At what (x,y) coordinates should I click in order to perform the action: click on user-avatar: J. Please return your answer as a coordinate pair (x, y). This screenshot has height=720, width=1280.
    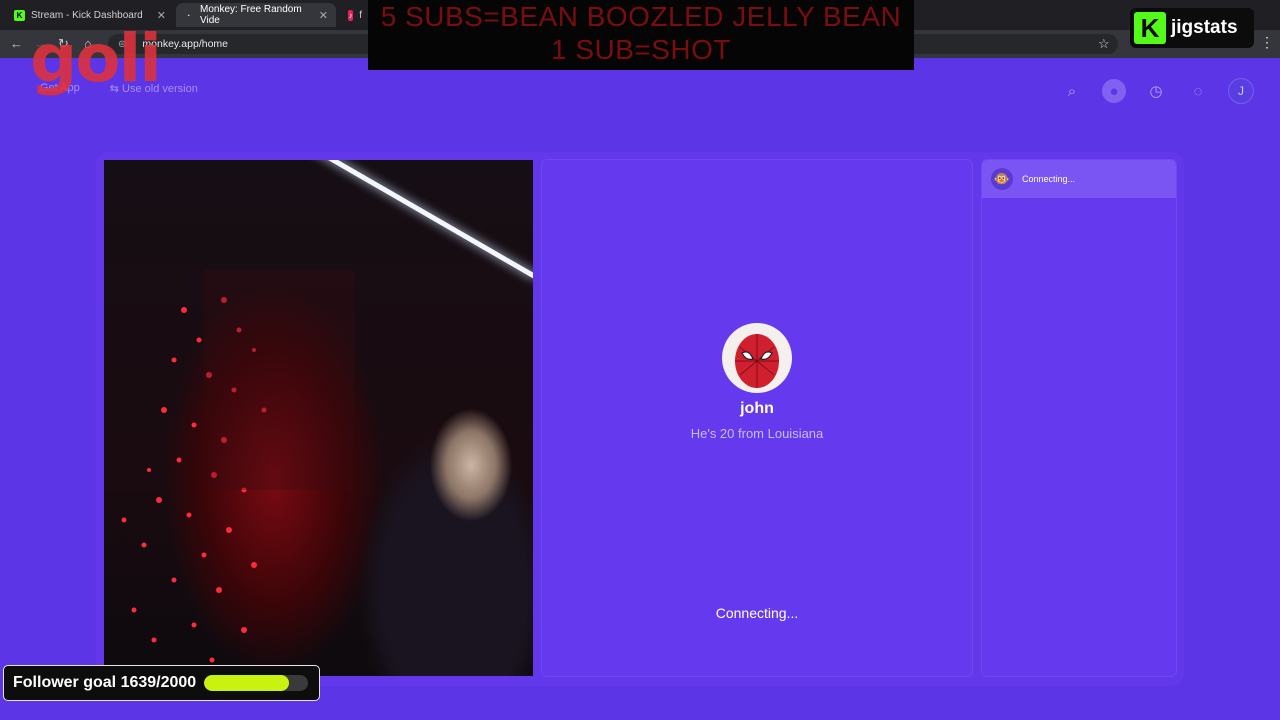
    Looking at the image, I should click on (1241, 91).